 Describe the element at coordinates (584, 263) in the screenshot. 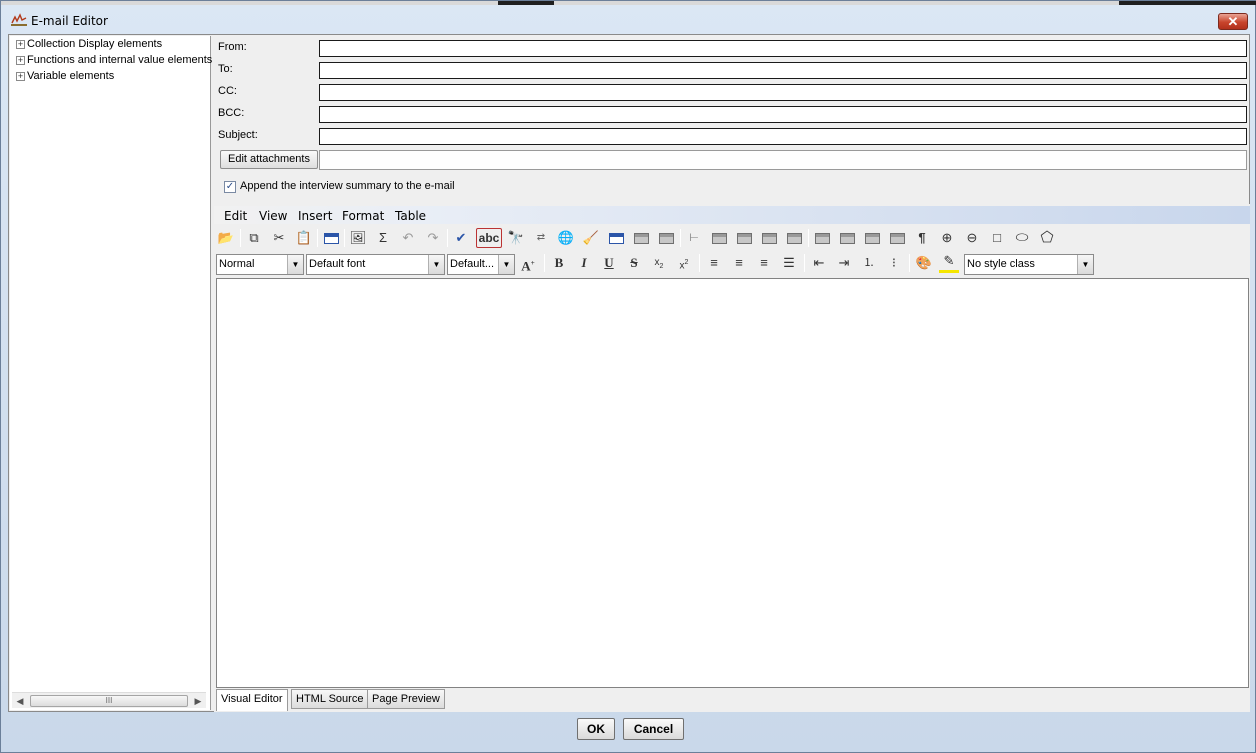

I see `italic-icon: I` at that location.